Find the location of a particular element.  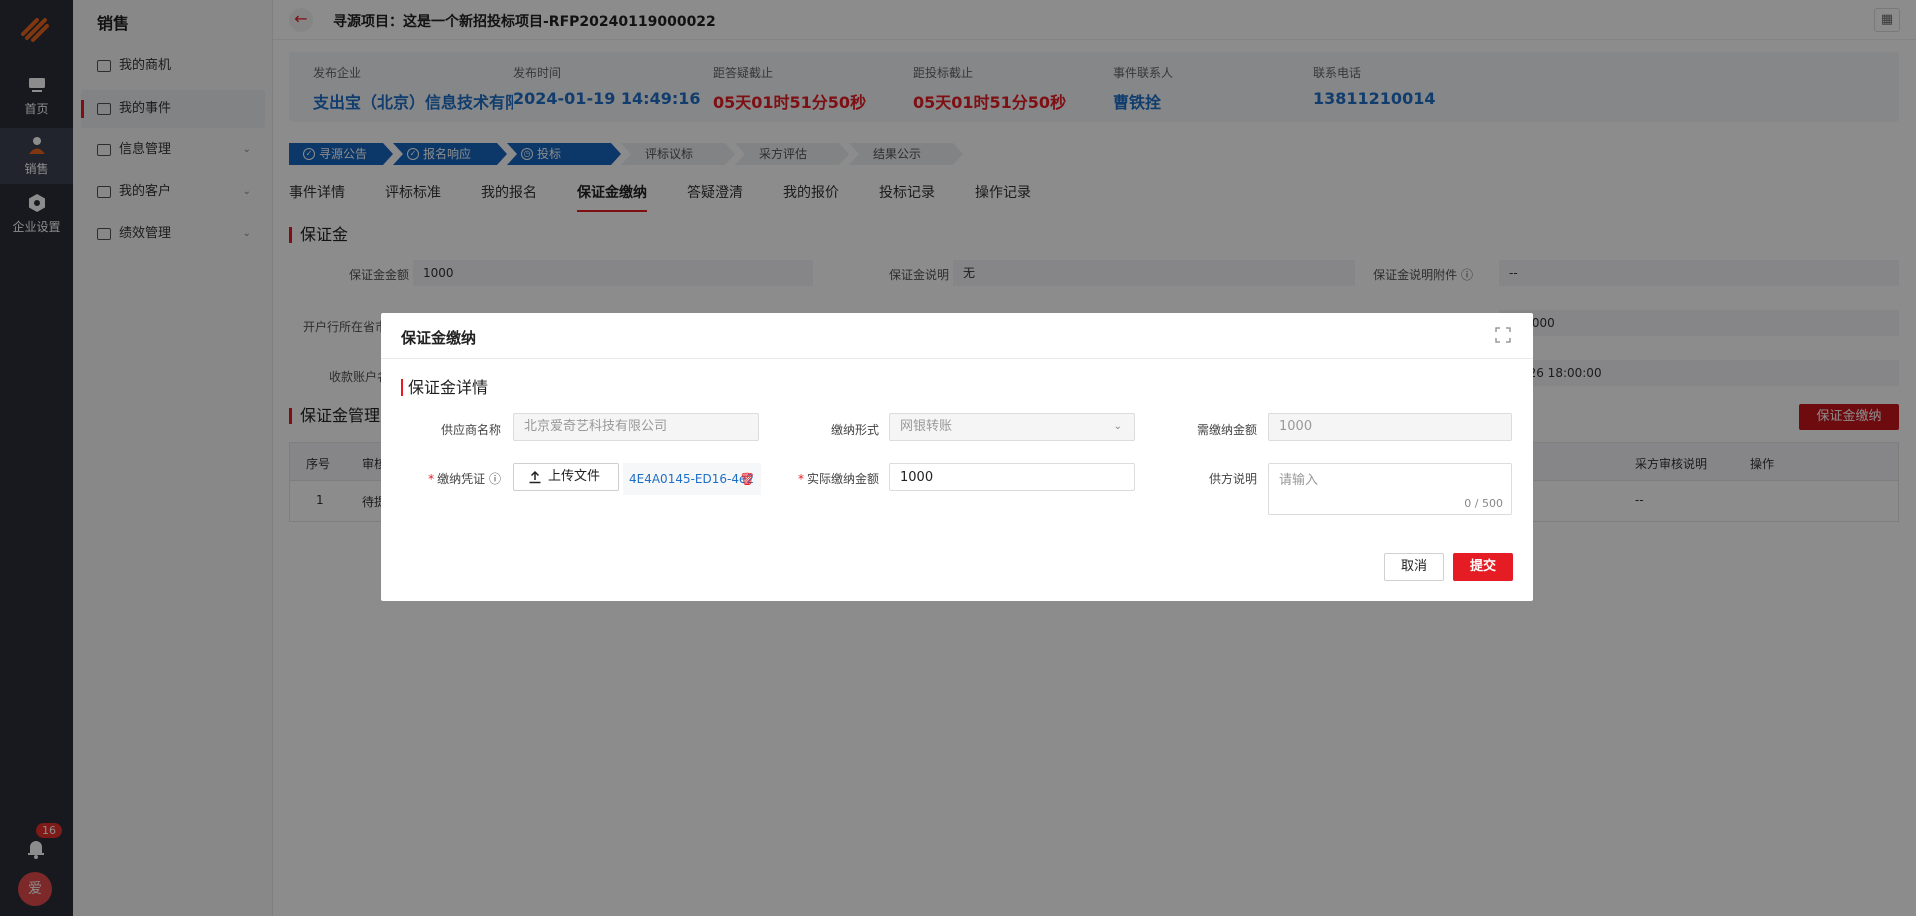

supplier-name-field: 北京爱奇艺科技有限公司 is located at coordinates (636, 427).